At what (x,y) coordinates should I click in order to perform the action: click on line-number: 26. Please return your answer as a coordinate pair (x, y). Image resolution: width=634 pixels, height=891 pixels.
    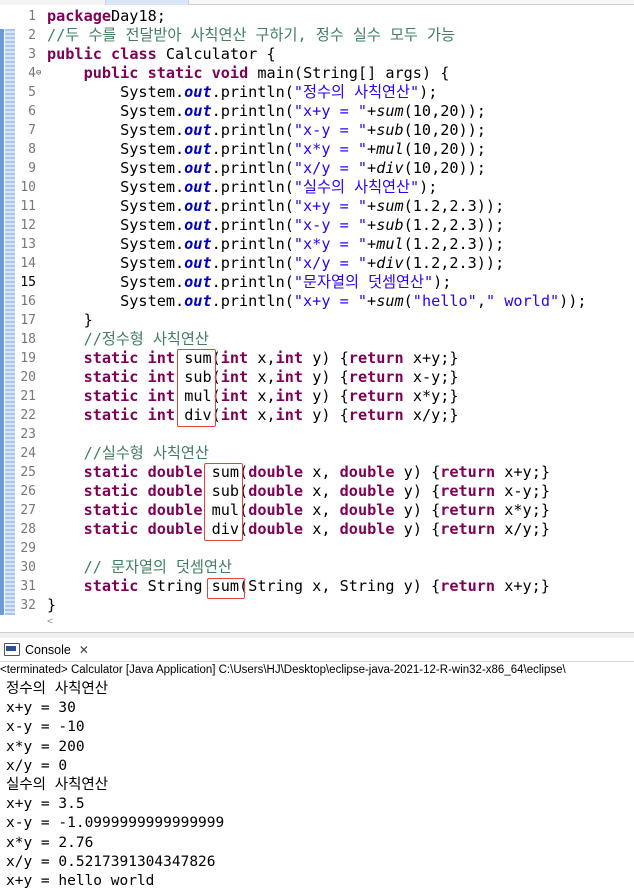
    Looking at the image, I should click on (28, 491).